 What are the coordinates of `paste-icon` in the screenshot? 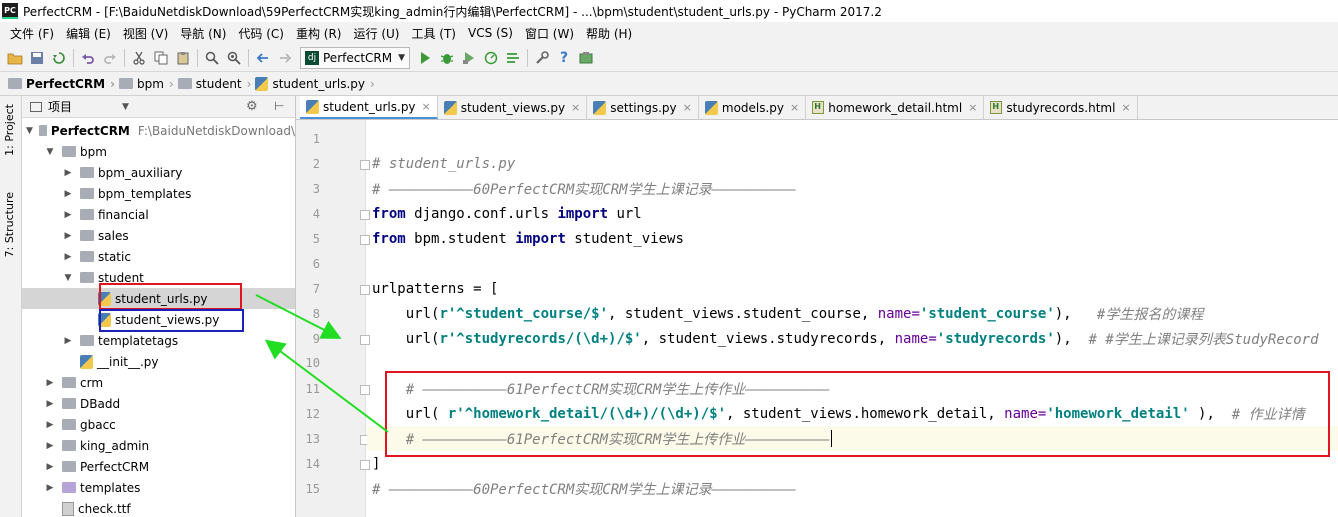 It's located at (183, 58).